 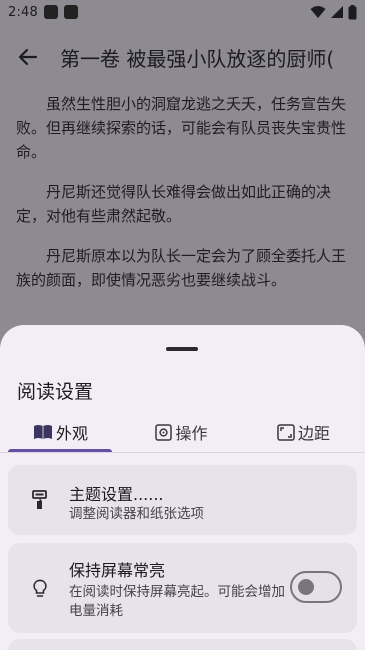 I want to click on next-settings-item, so click(x=182, y=644).